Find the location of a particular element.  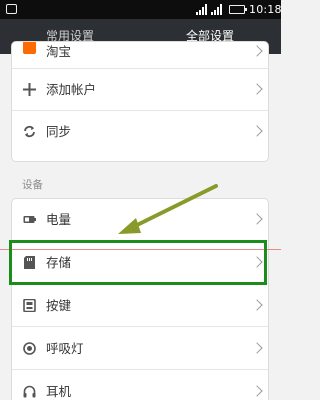

list-item-label: 耳机 is located at coordinates (59, 391).